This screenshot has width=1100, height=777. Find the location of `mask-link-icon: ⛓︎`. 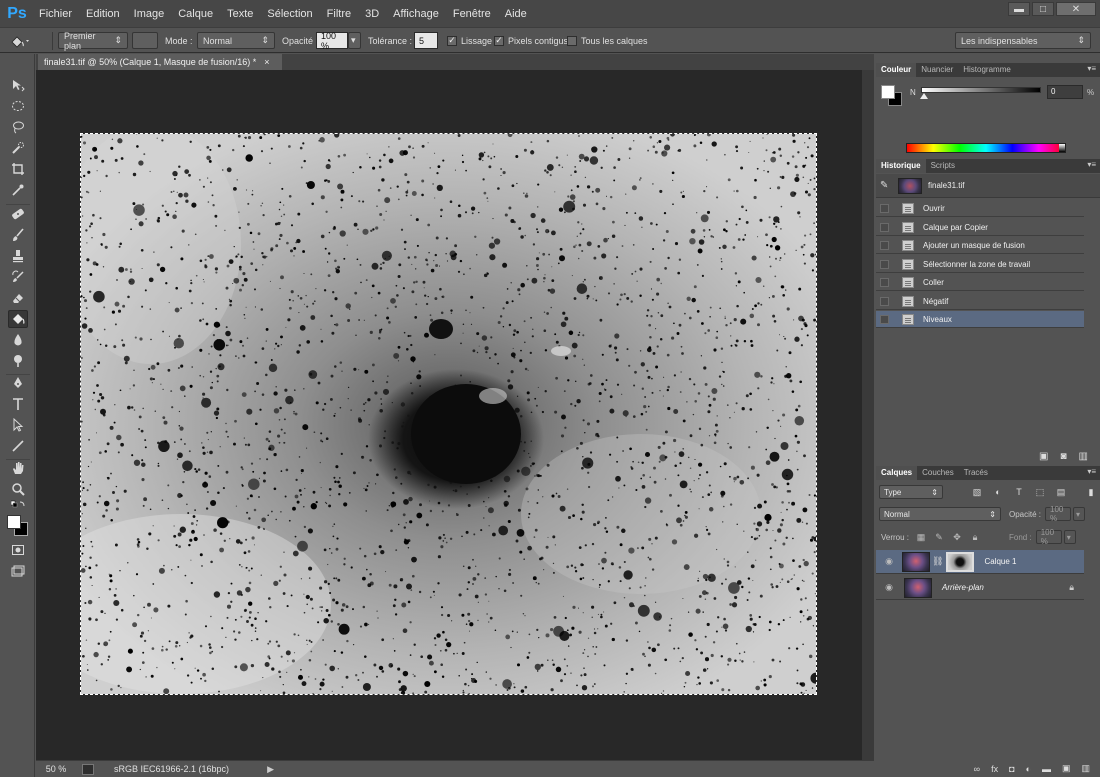

mask-link-icon: ⛓︎ is located at coordinates (937, 561).